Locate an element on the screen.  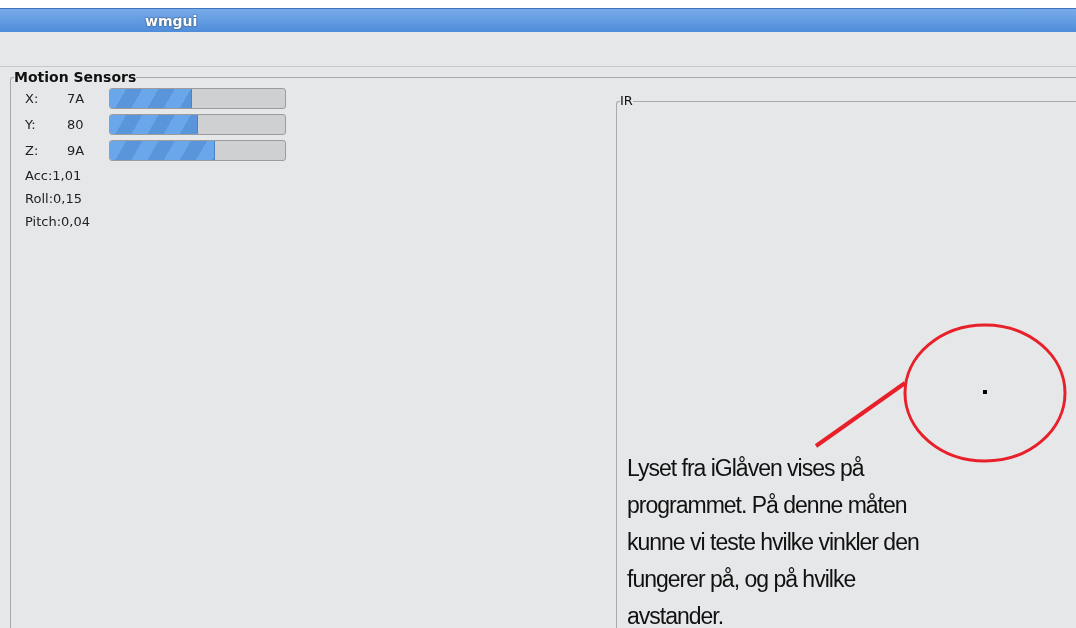
reading-label: Roll: is located at coordinates (39, 198).